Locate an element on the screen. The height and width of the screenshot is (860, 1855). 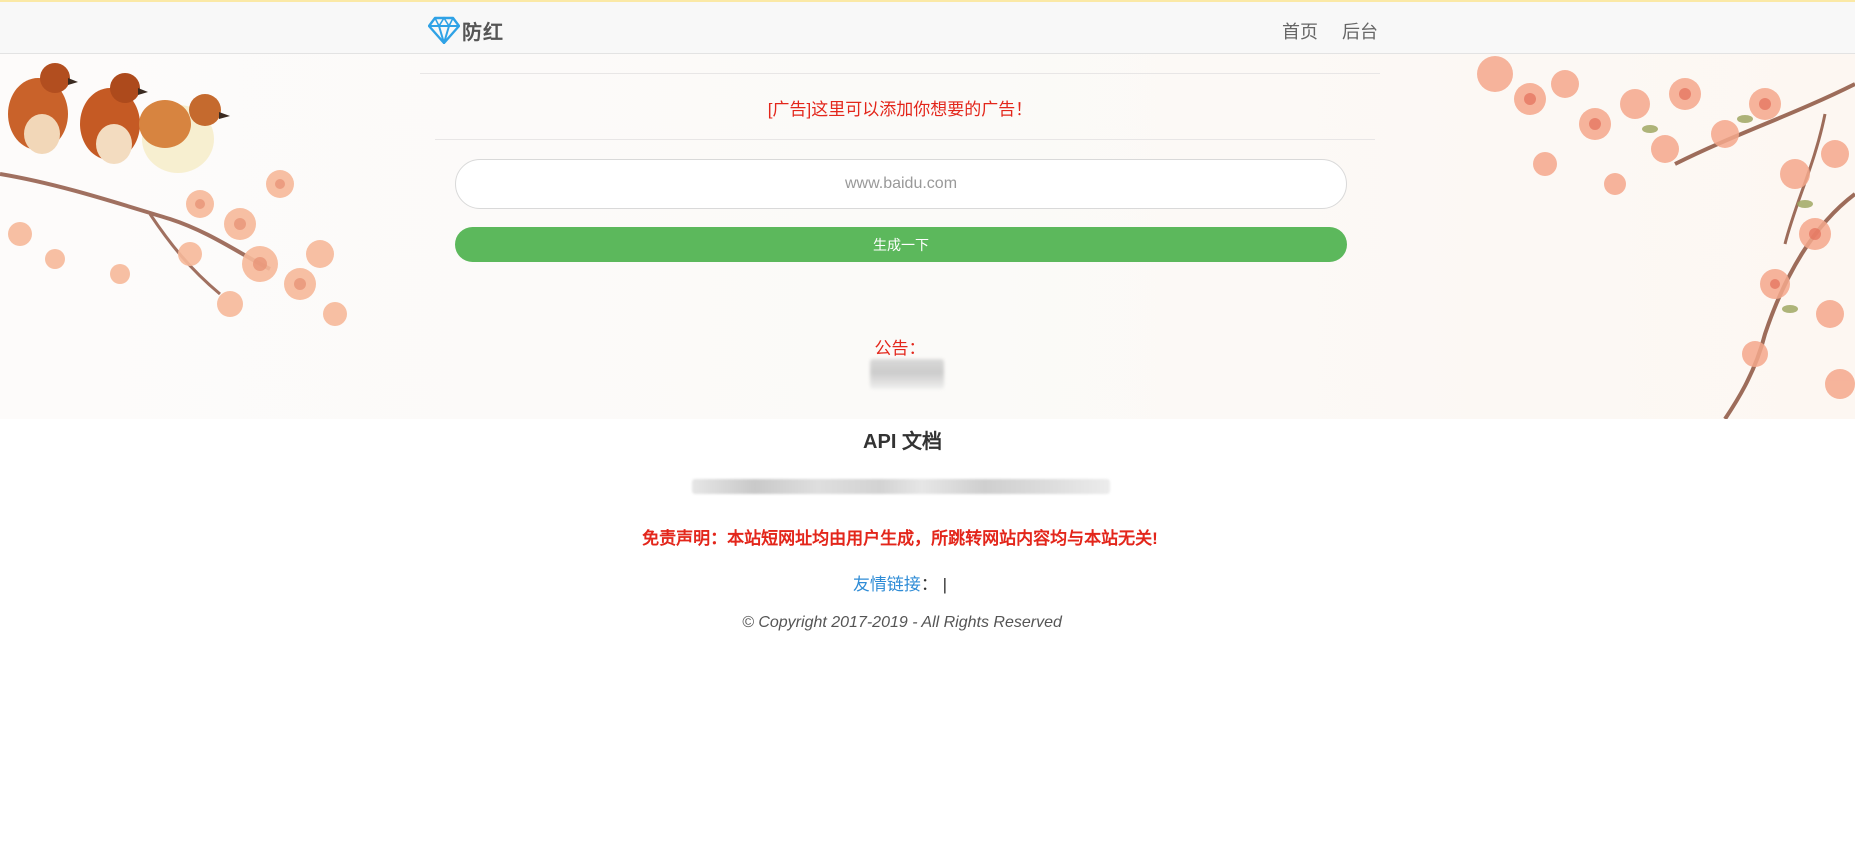
notice-label: 公告： is located at coordinates (900, 348).